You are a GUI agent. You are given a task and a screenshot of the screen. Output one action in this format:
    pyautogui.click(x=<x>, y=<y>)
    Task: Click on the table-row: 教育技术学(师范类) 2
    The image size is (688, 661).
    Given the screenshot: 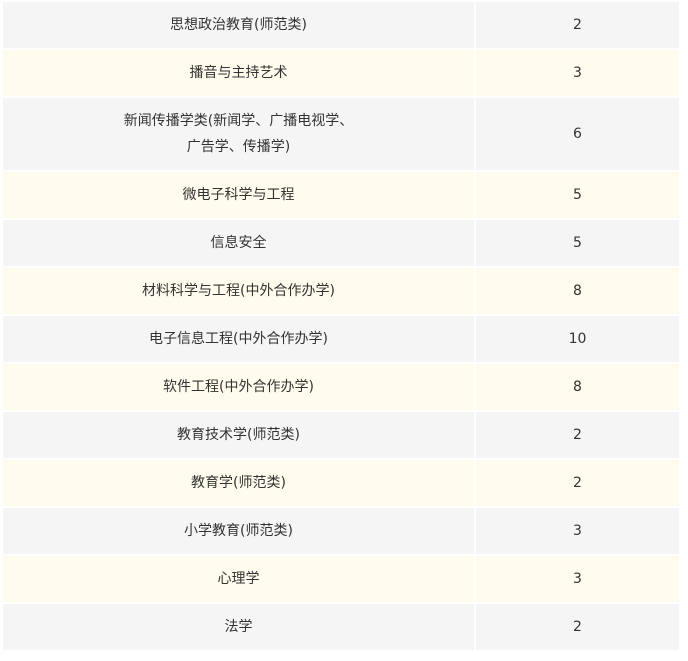 What is the action you would take?
    pyautogui.click(x=341, y=436)
    